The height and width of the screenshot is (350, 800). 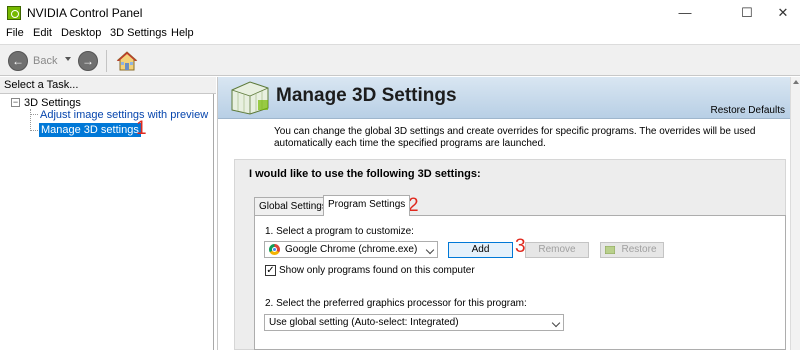 I want to click on show-only-checkbox: ✓, so click(x=270, y=270).